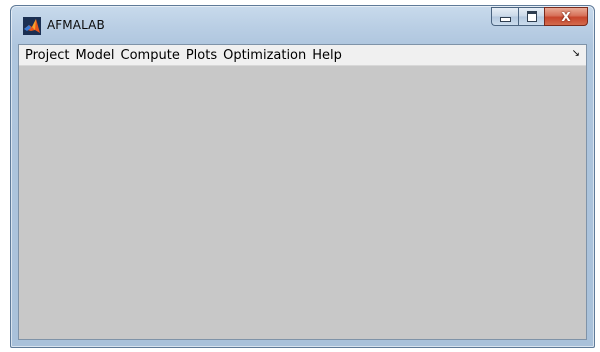  I want to click on menu-plots: Plots, so click(201, 55).